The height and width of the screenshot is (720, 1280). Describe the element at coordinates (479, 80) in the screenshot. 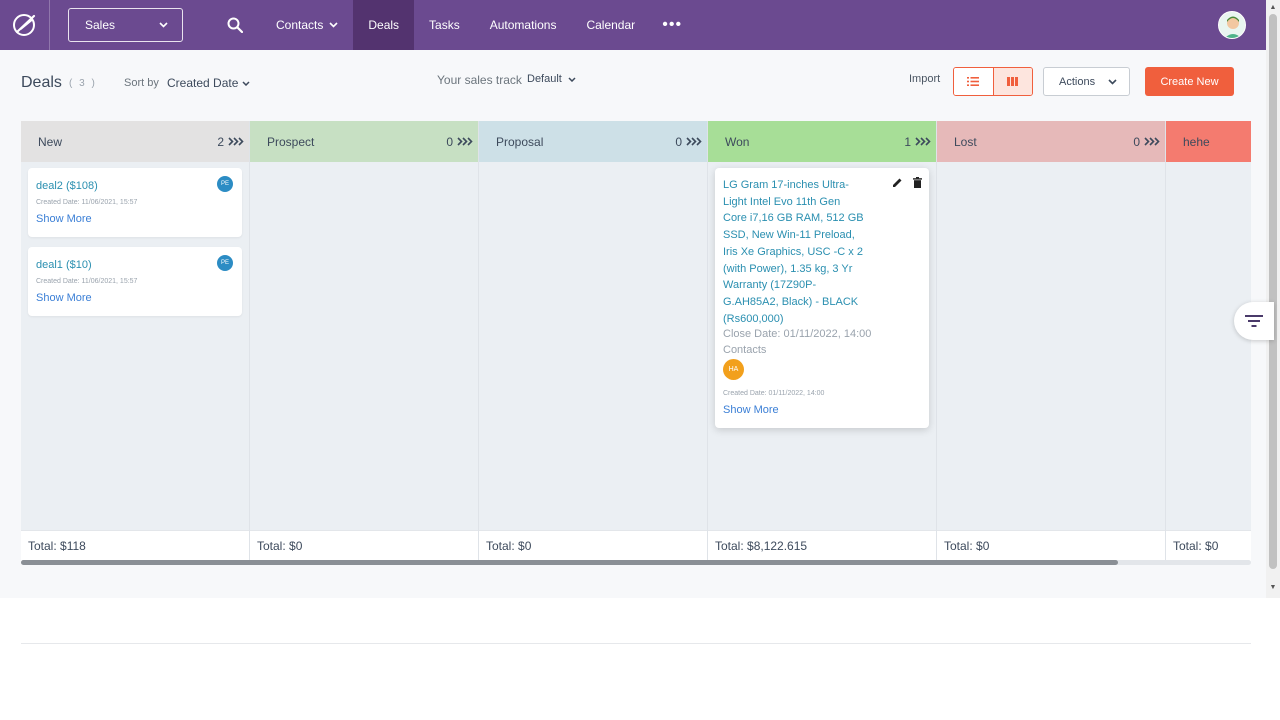

I see `sales-track-label: Your sales track` at that location.